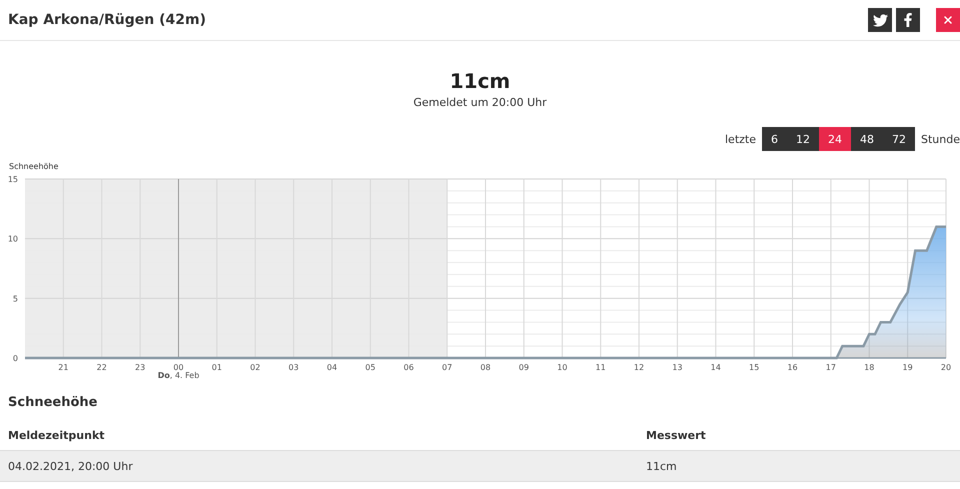  I want to click on x-tick-label: 06, so click(409, 367).